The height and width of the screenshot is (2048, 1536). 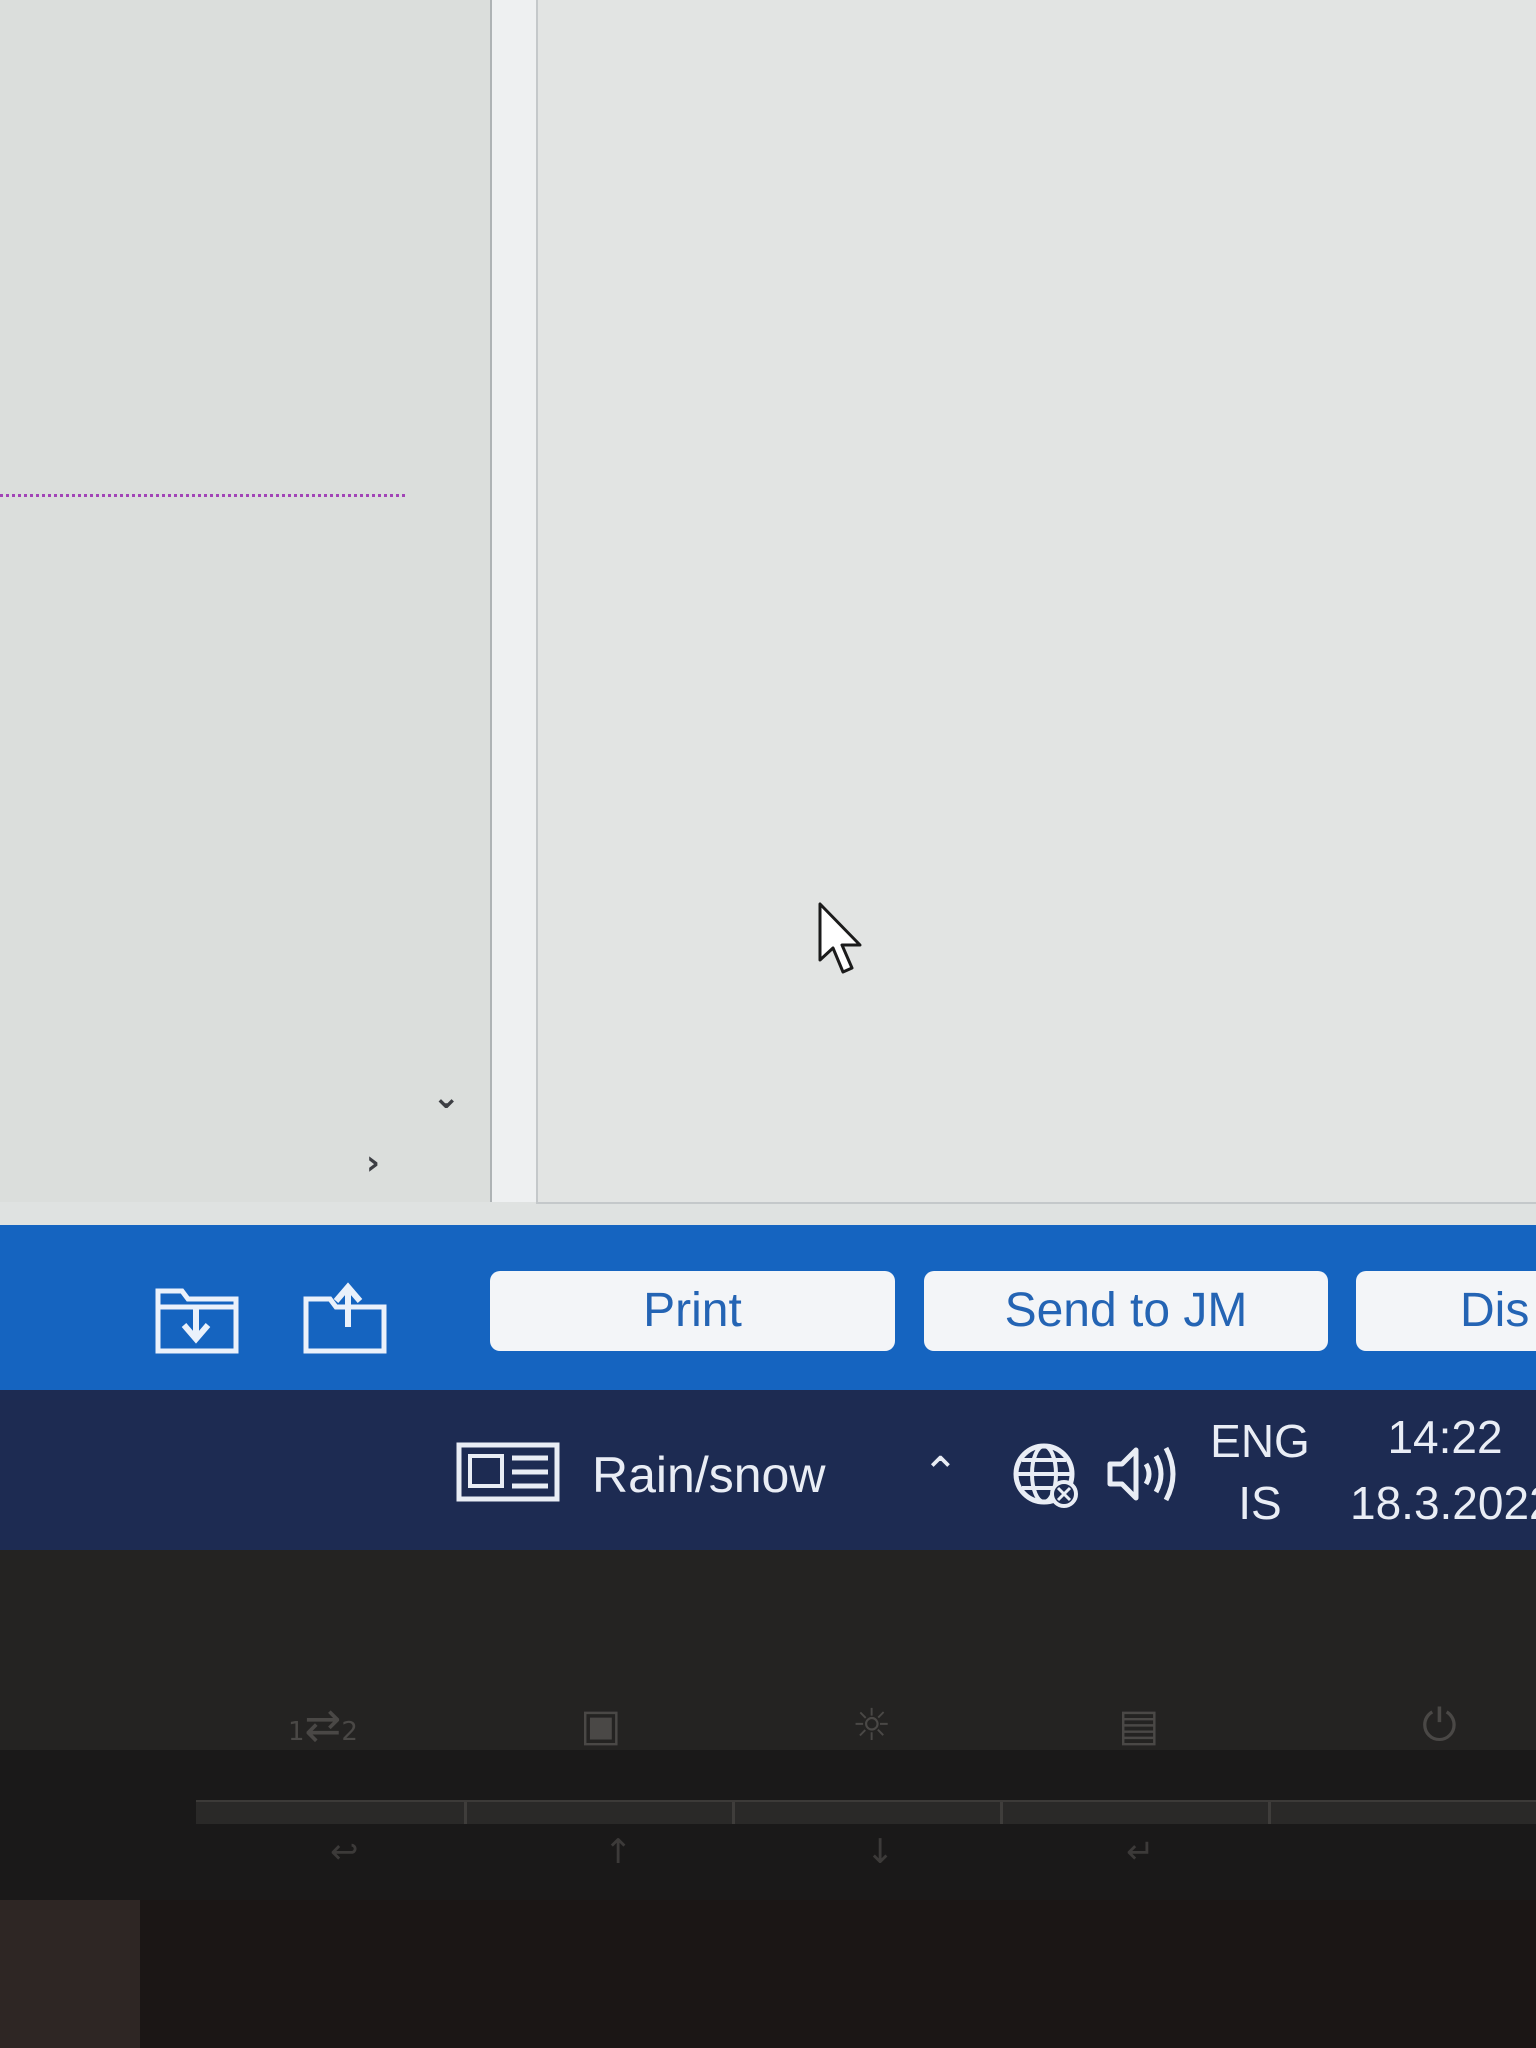 I want to click on brightness-icon: ☼, so click(x=872, y=1725).